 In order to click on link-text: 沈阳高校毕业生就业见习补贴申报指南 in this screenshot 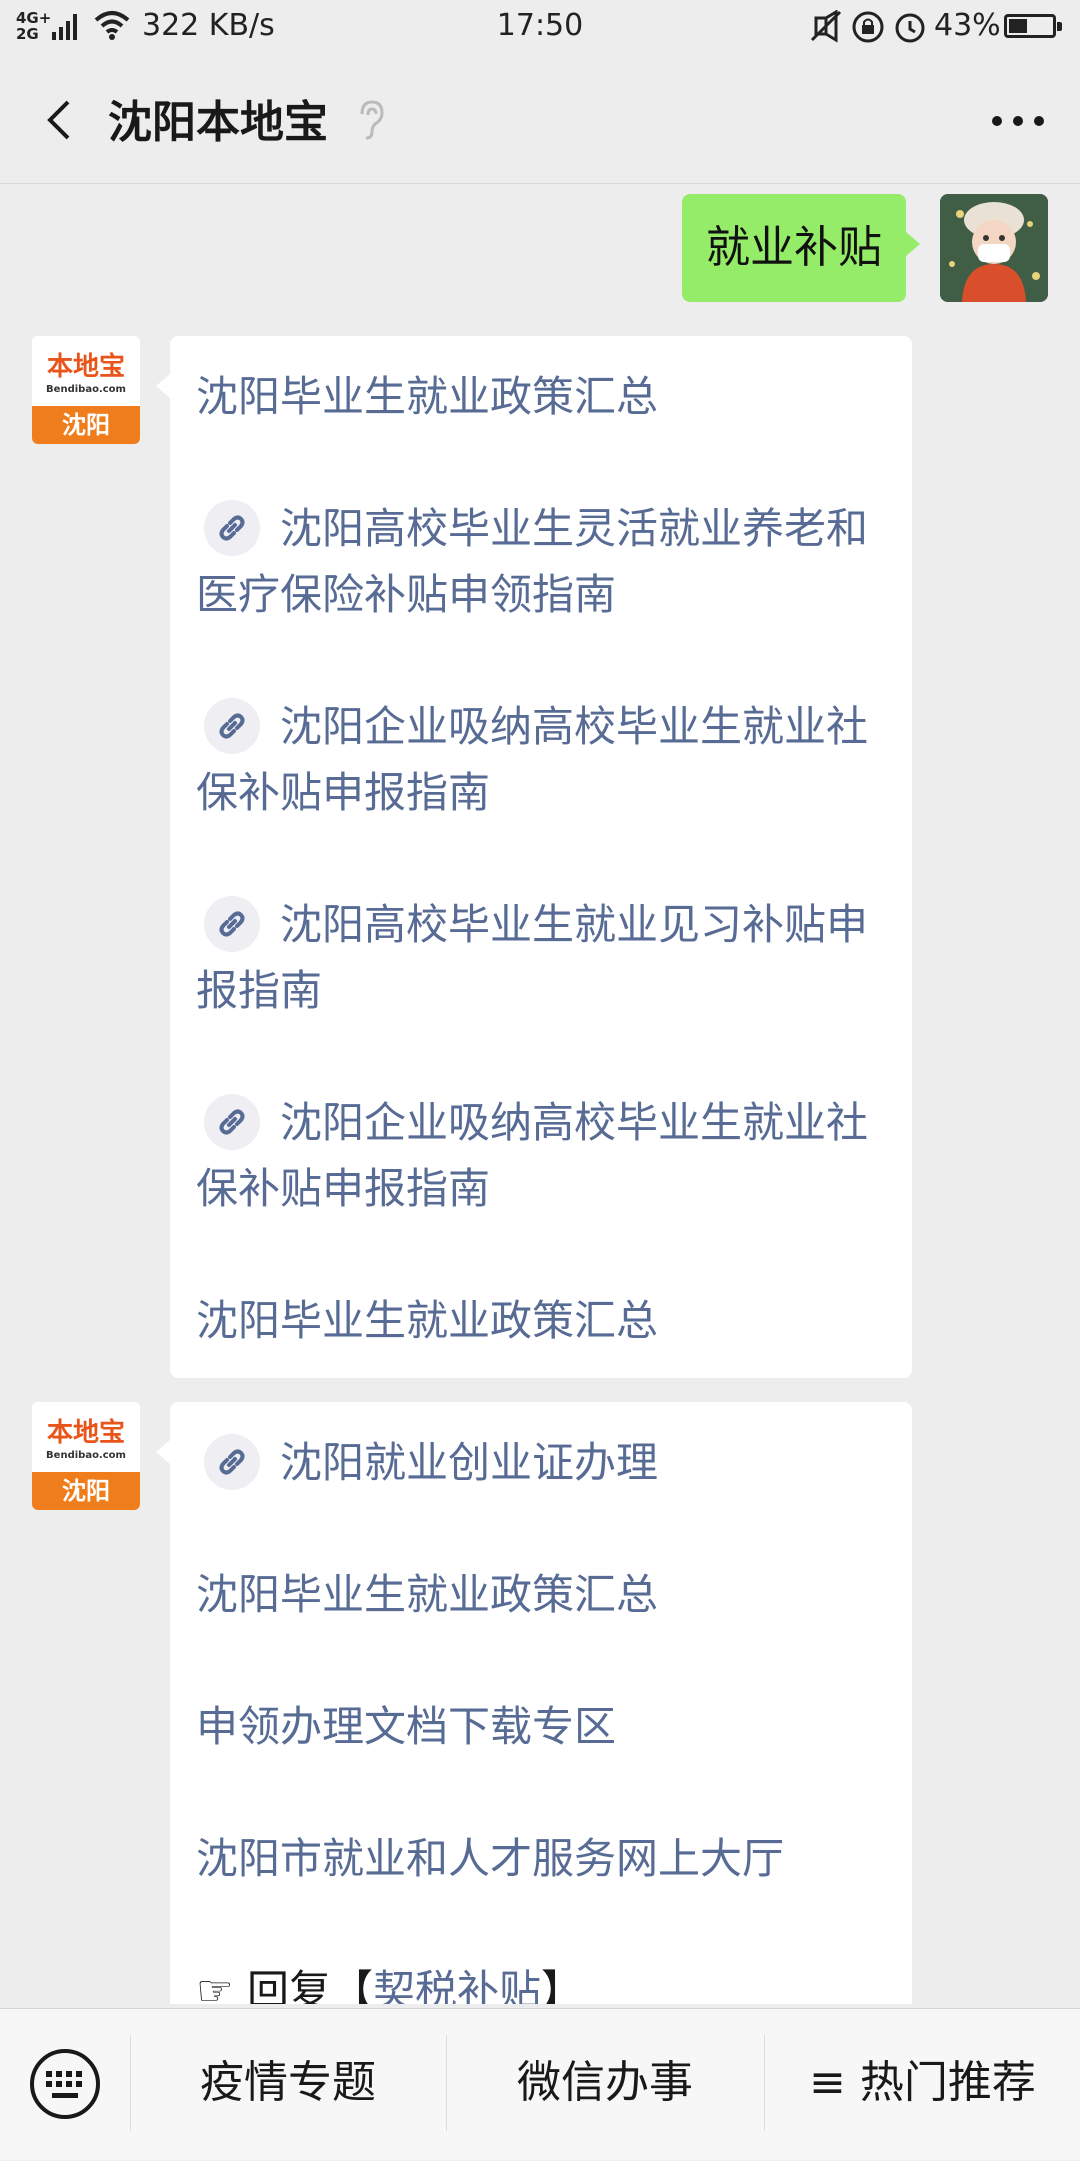, I will do `click(532, 957)`.